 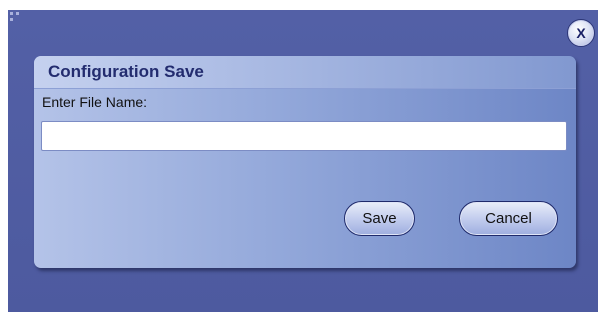 What do you see at coordinates (508, 218) in the screenshot?
I see `cancel-button: Cancel` at bounding box center [508, 218].